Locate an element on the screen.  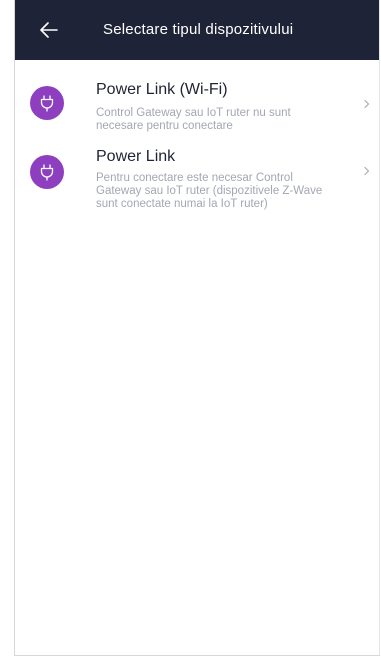
item-title: Power Link (Wi-Fi) is located at coordinates (162, 89).